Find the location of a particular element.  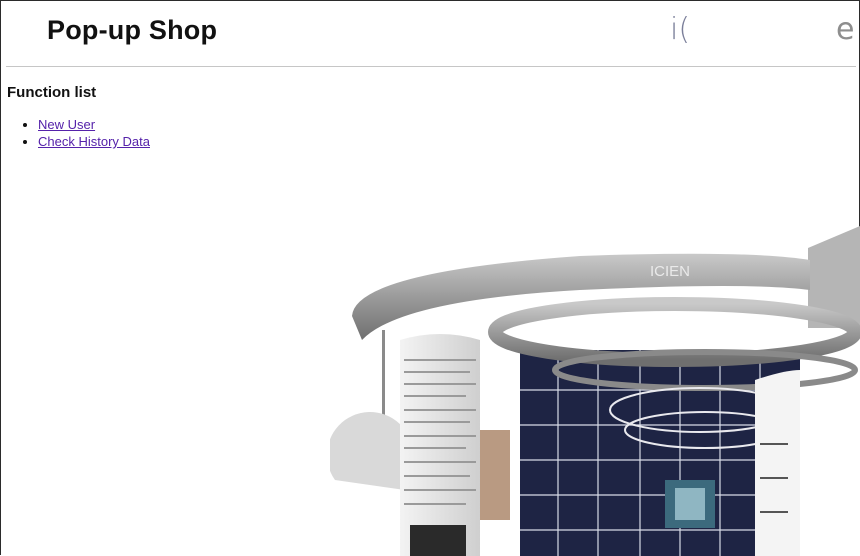

header-divider is located at coordinates (431, 66).